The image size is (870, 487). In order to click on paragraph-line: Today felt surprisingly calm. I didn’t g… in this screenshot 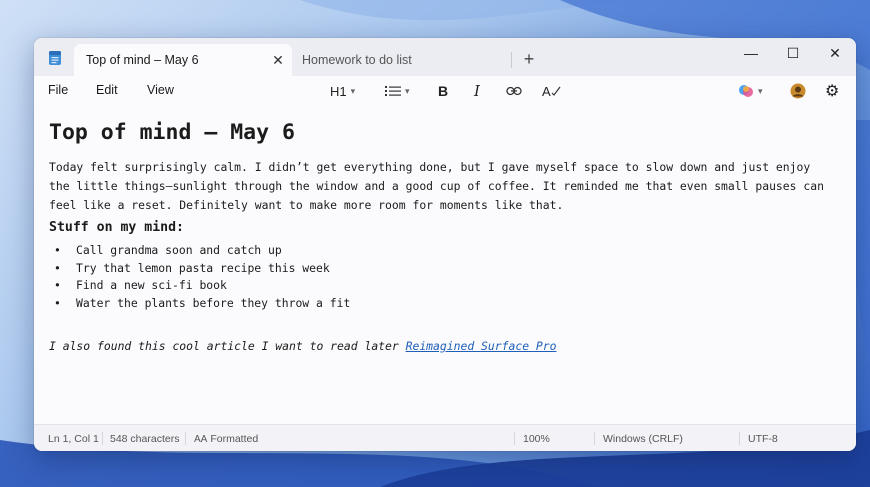, I will do `click(430, 167)`.